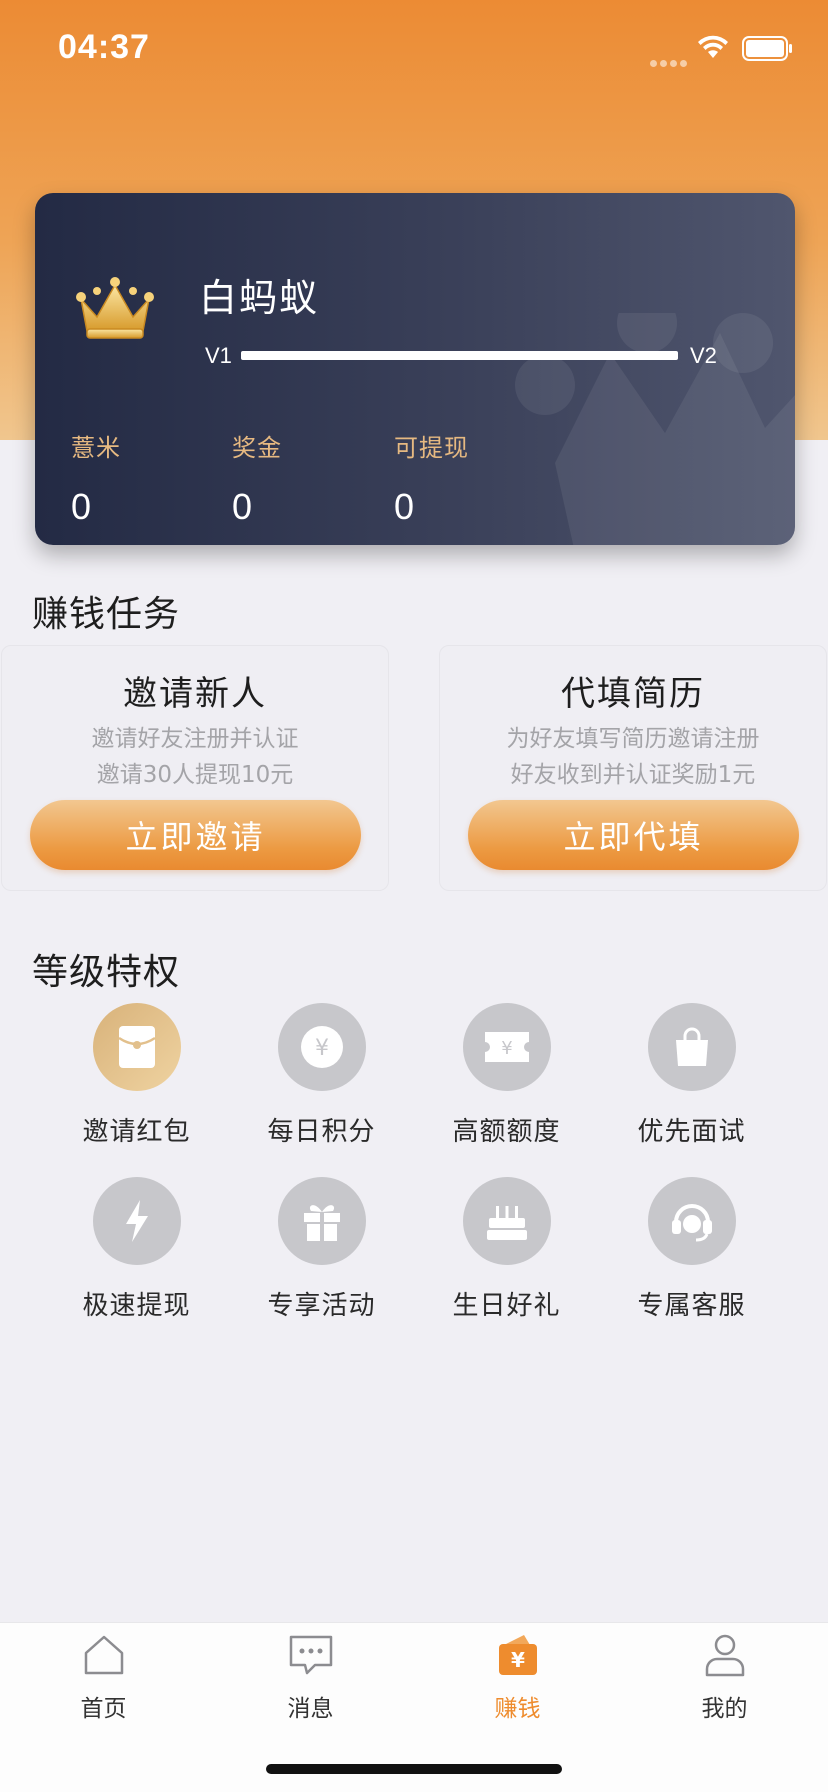  What do you see at coordinates (691, 1075) in the screenshot?
I see `privilege-priority-interview: 优先面试` at bounding box center [691, 1075].